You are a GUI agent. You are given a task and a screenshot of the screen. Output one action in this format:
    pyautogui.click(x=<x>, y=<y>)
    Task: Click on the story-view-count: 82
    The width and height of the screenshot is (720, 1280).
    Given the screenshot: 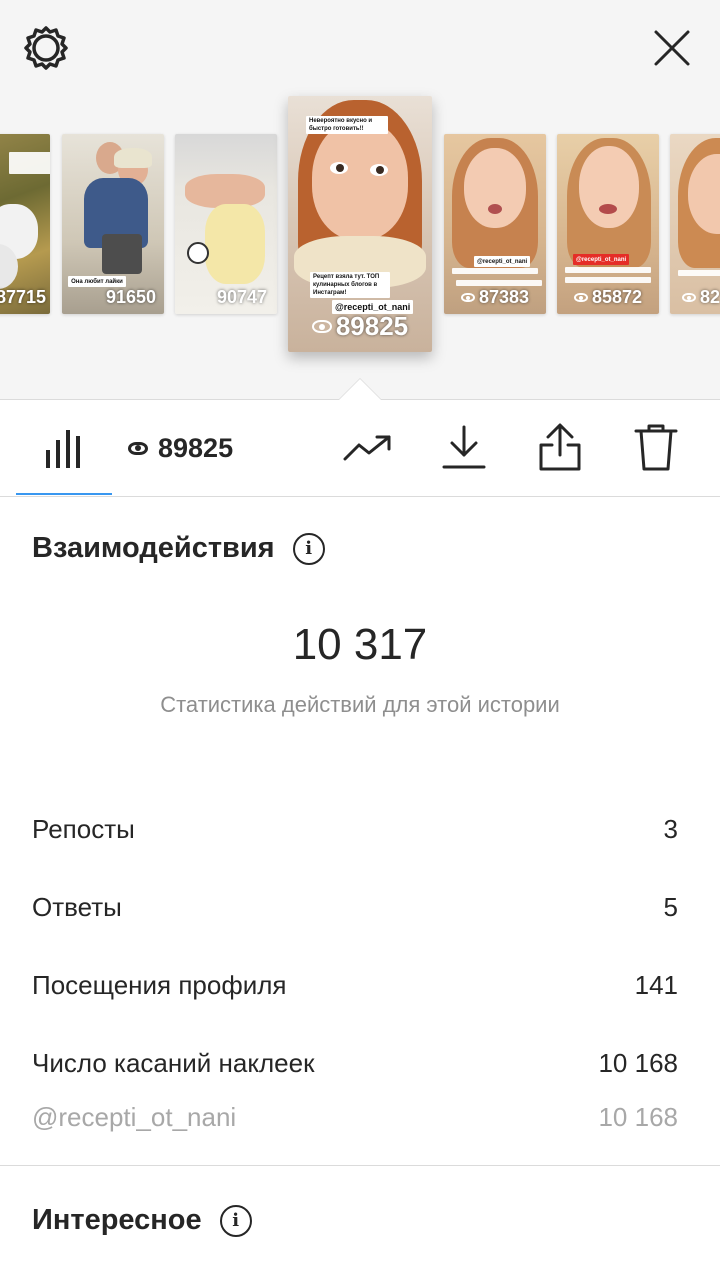 What is the action you would take?
    pyautogui.click(x=710, y=297)
    